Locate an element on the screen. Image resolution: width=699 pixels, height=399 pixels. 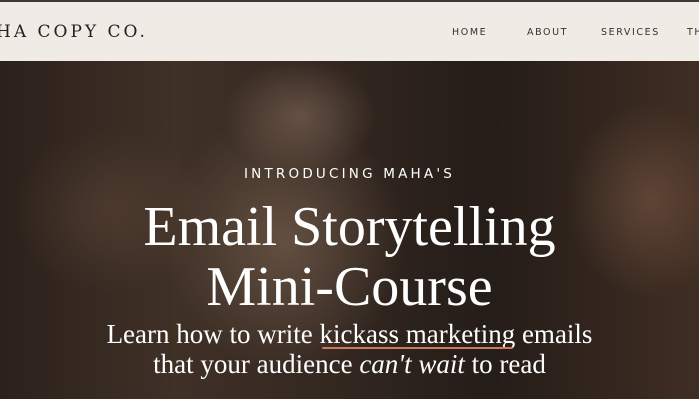
nav-about: ABOUT is located at coordinates (547, 32).